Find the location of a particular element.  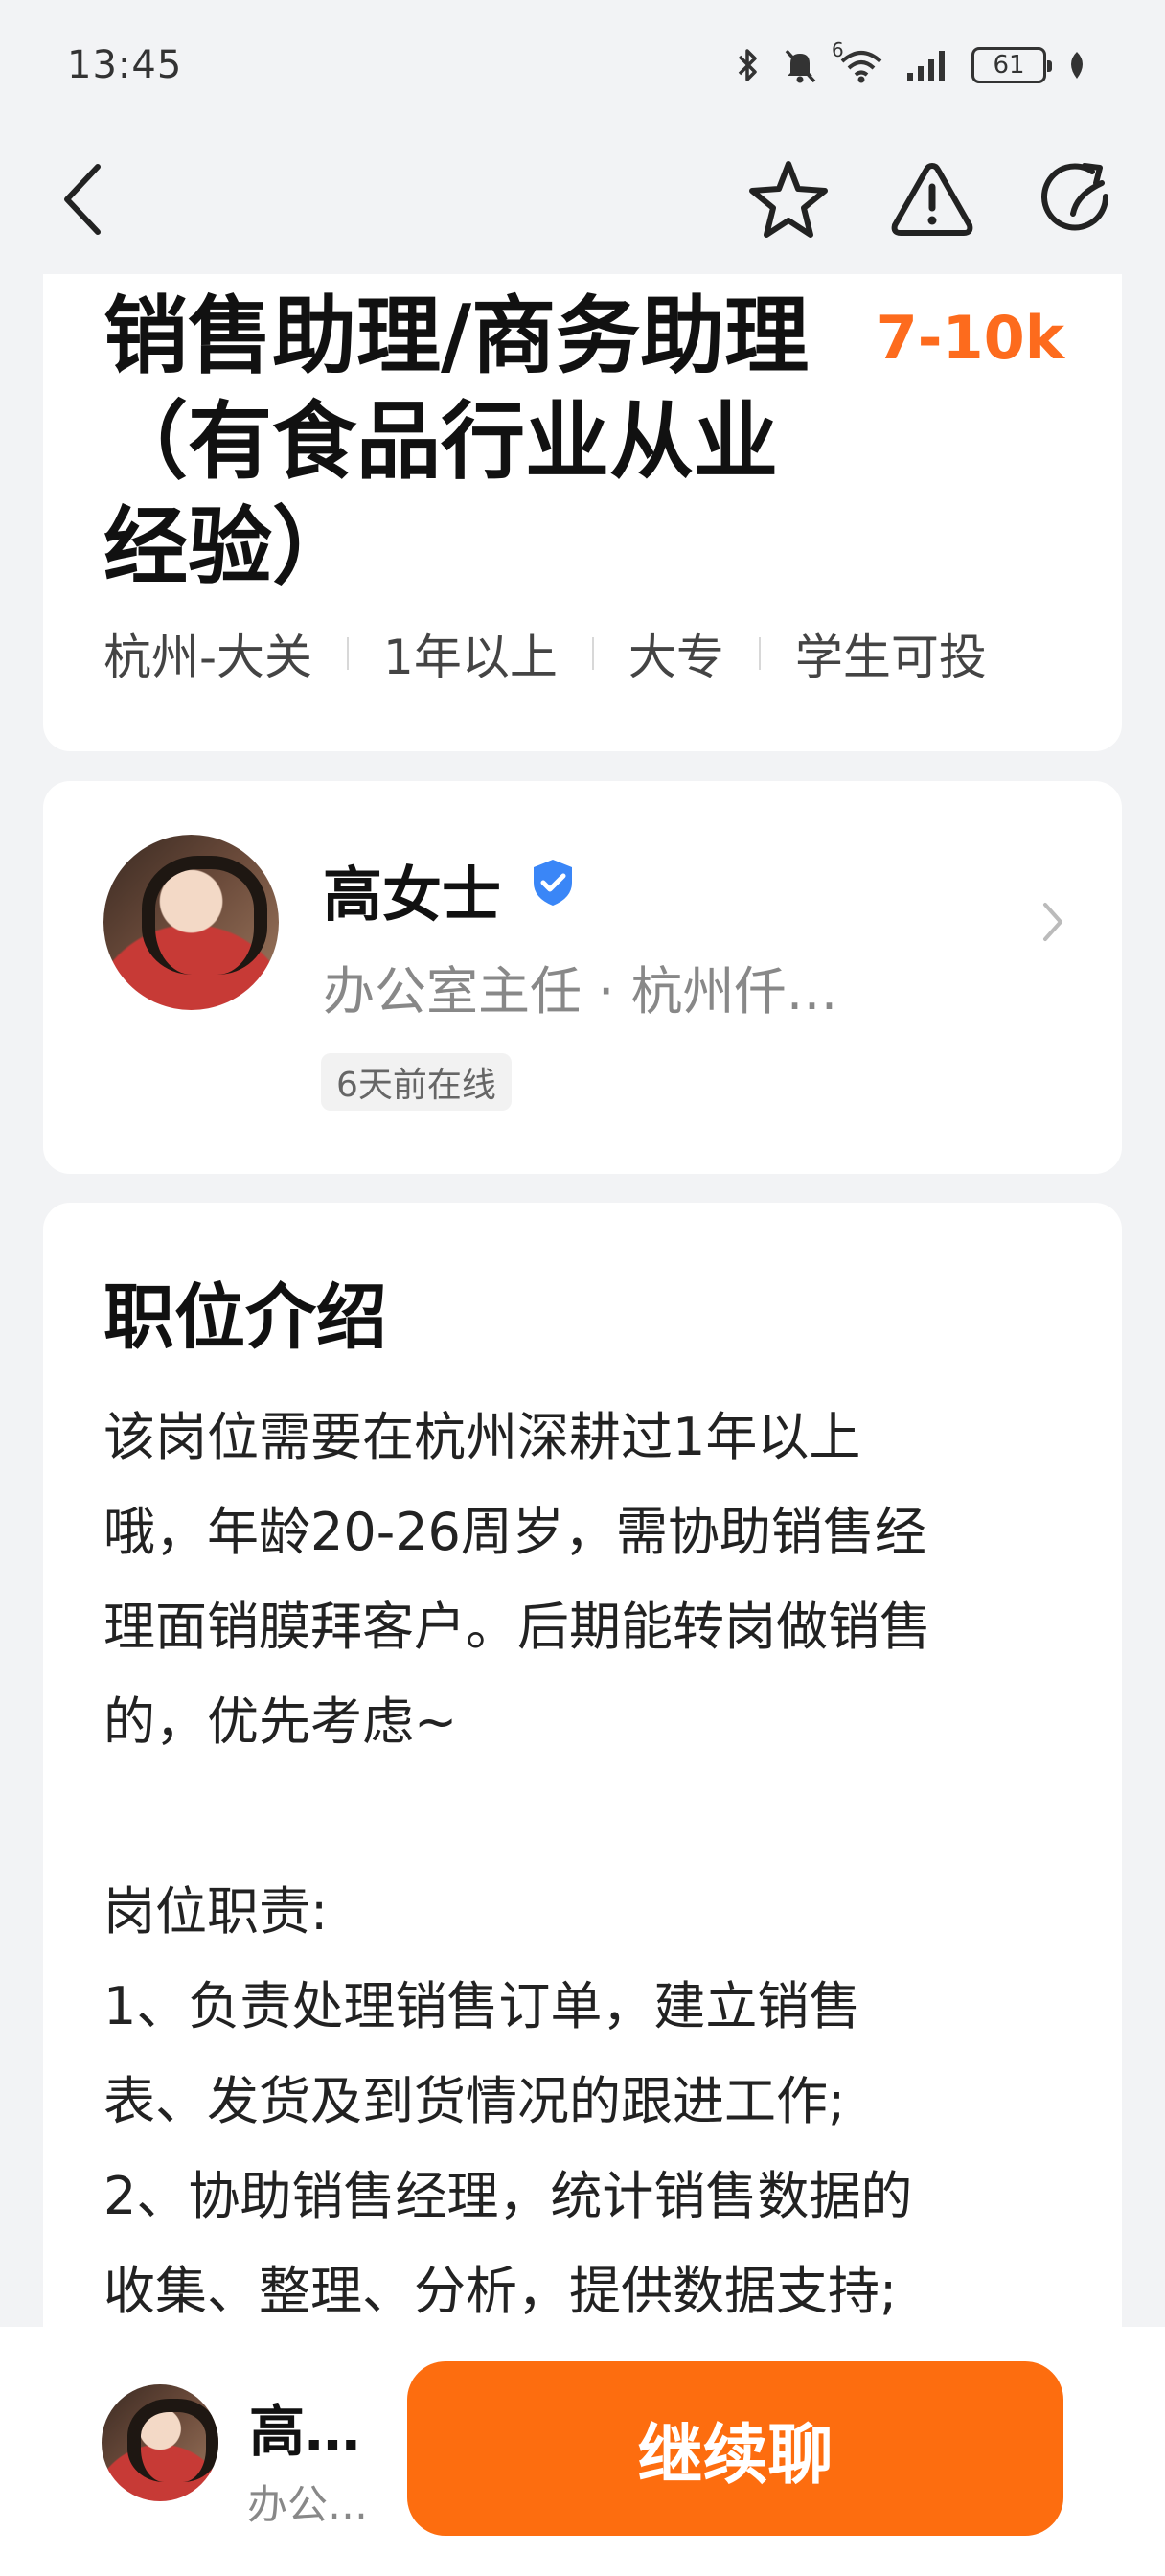

warning-icon is located at coordinates (932, 199).